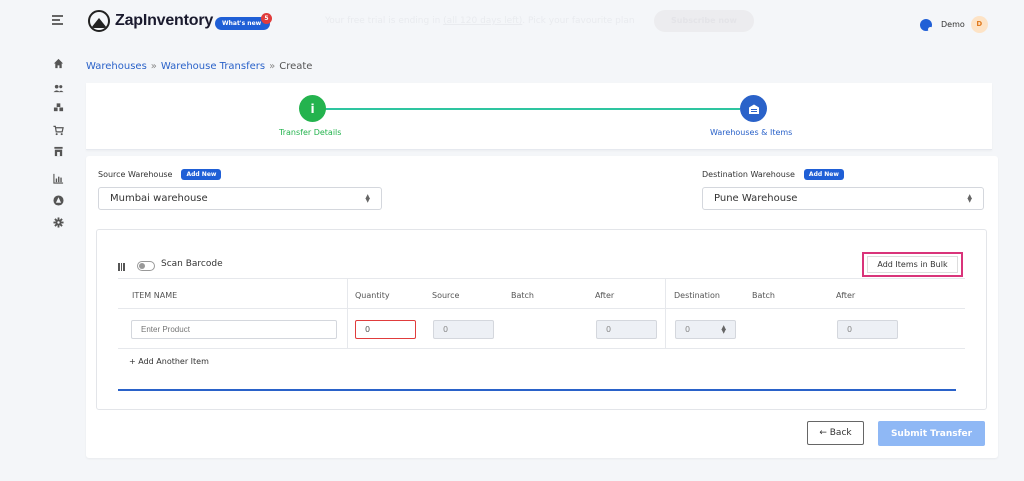  What do you see at coordinates (135, 174) in the screenshot?
I see `source-warehouse-label: Source Warehouse` at bounding box center [135, 174].